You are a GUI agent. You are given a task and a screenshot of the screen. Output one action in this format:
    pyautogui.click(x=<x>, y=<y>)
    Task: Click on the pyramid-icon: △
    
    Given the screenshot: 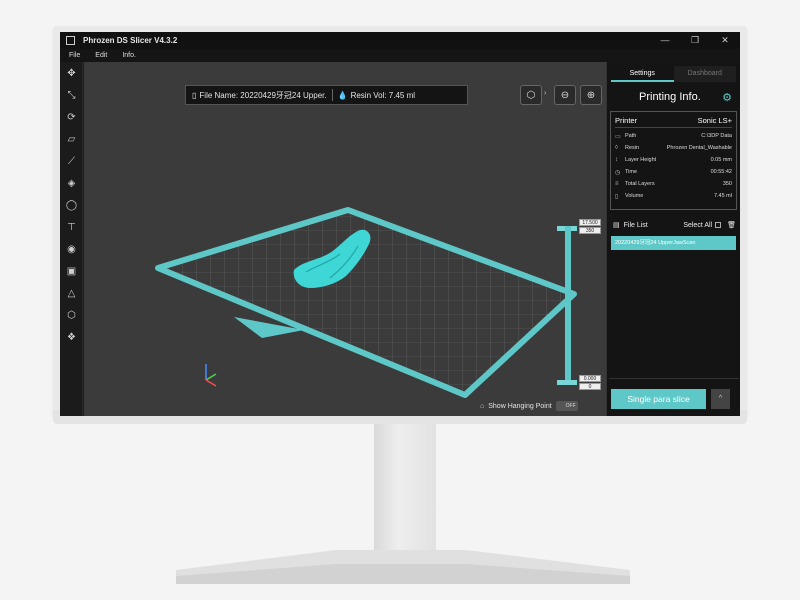 What is the action you would take?
    pyautogui.click(x=71, y=293)
    